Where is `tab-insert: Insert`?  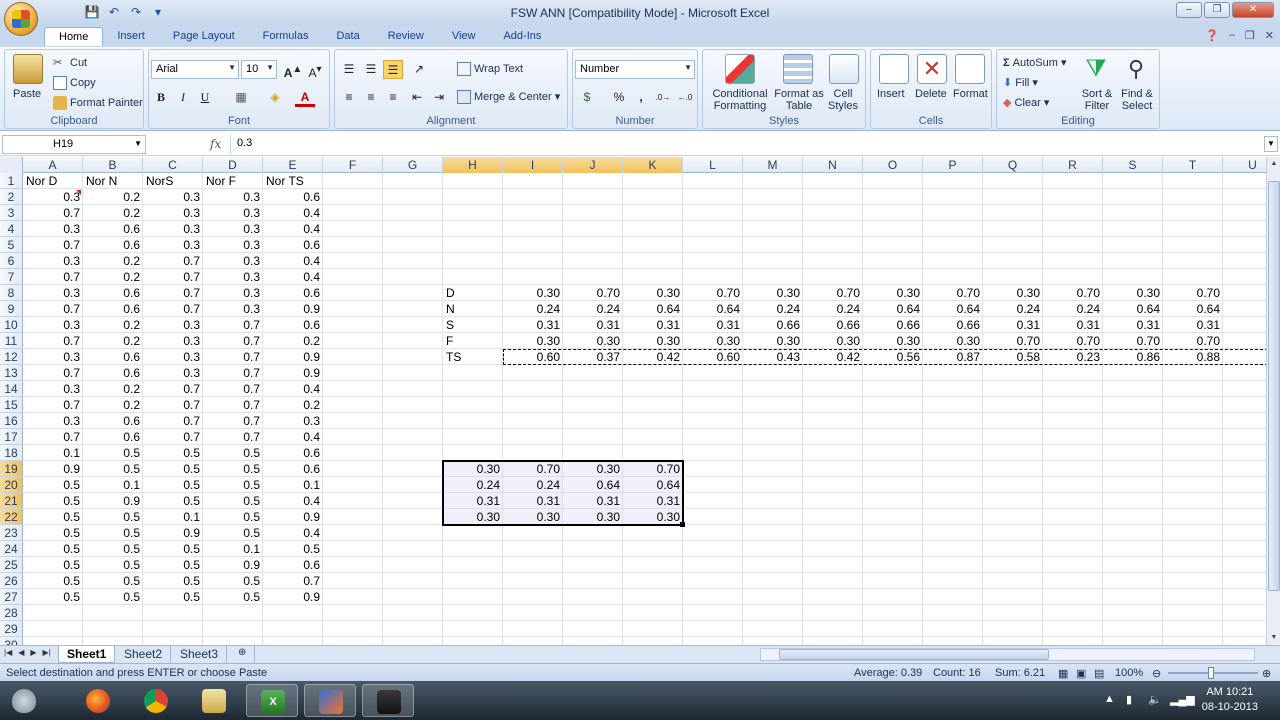 tab-insert: Insert is located at coordinates (131, 36).